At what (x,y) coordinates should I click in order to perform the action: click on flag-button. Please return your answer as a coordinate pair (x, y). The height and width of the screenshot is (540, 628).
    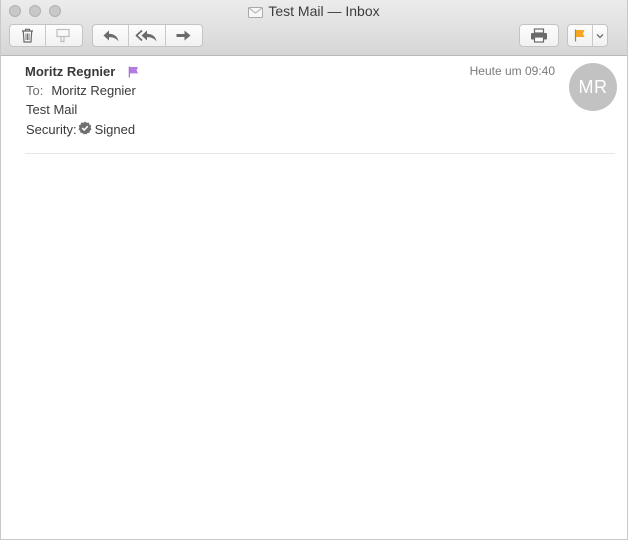
    Looking at the image, I should click on (580, 35).